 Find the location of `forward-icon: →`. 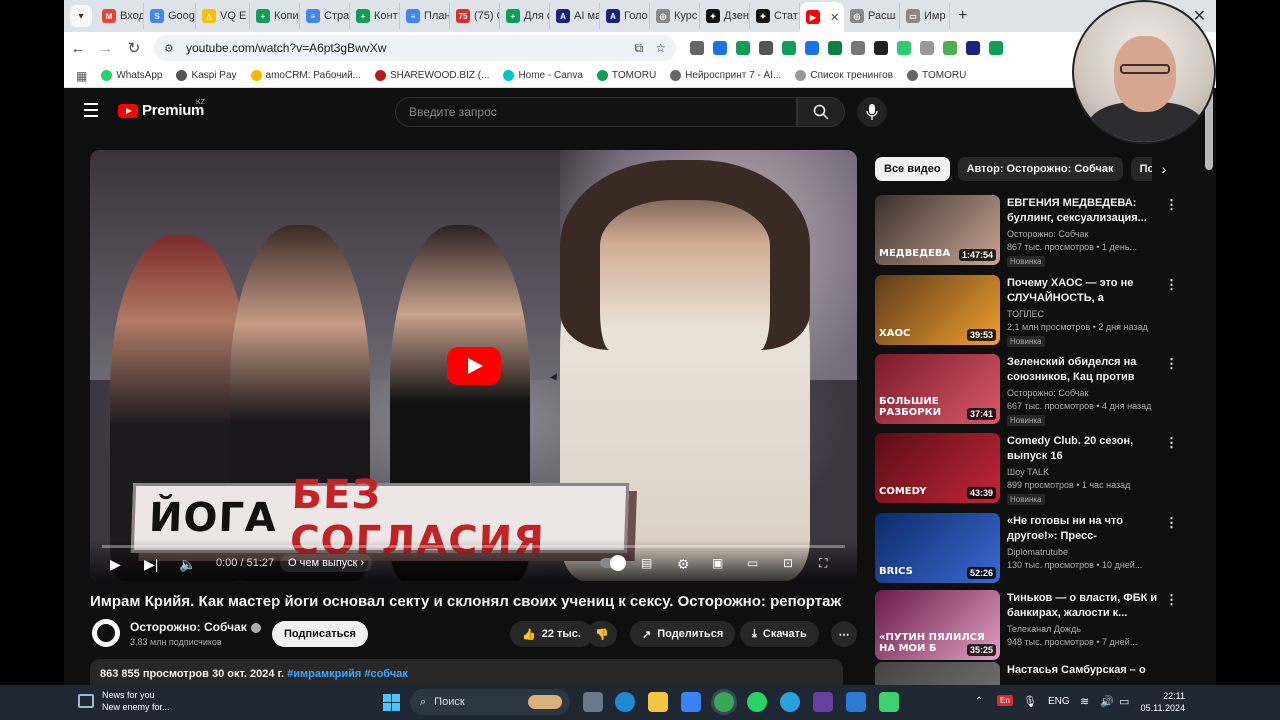

forward-icon: → is located at coordinates (106, 48).